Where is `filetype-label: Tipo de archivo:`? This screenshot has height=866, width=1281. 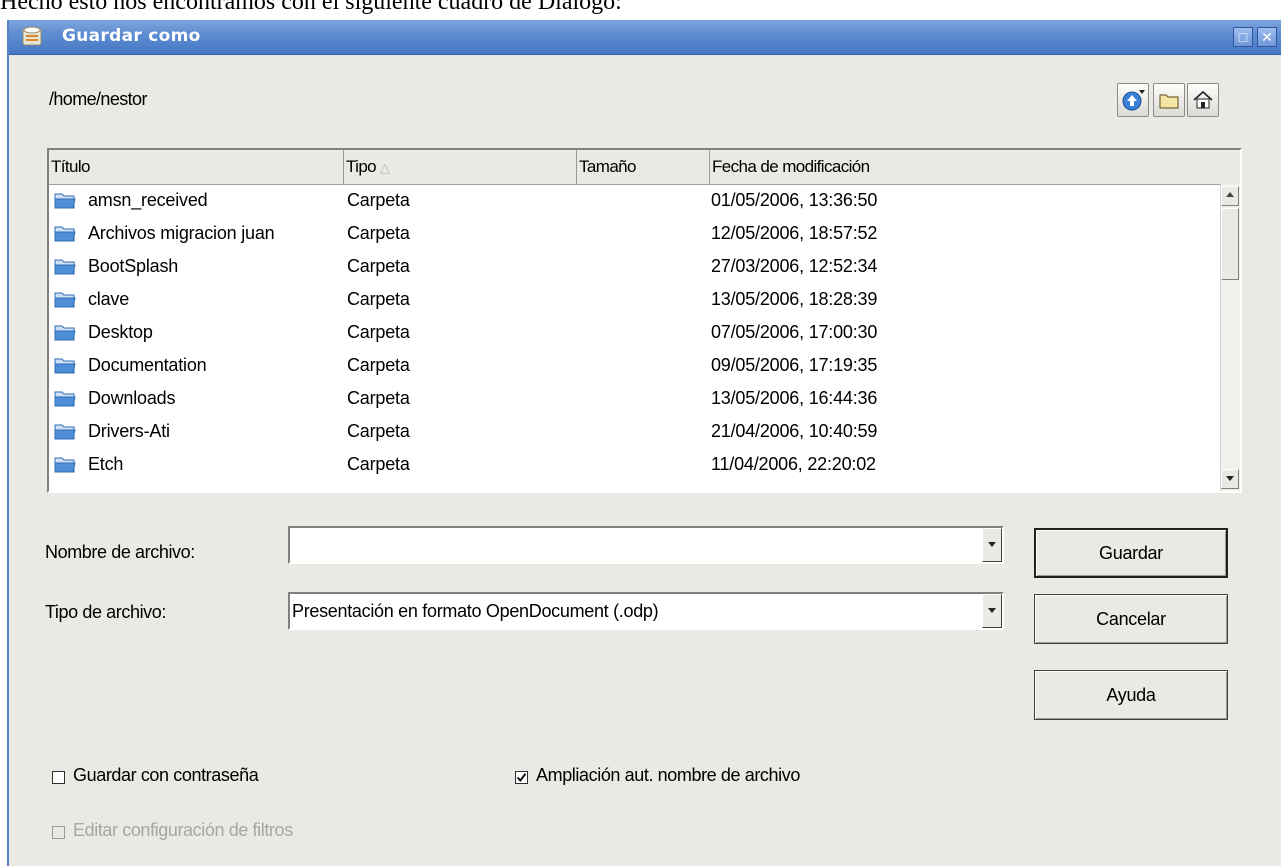
filetype-label: Tipo de archivo: is located at coordinates (105, 612).